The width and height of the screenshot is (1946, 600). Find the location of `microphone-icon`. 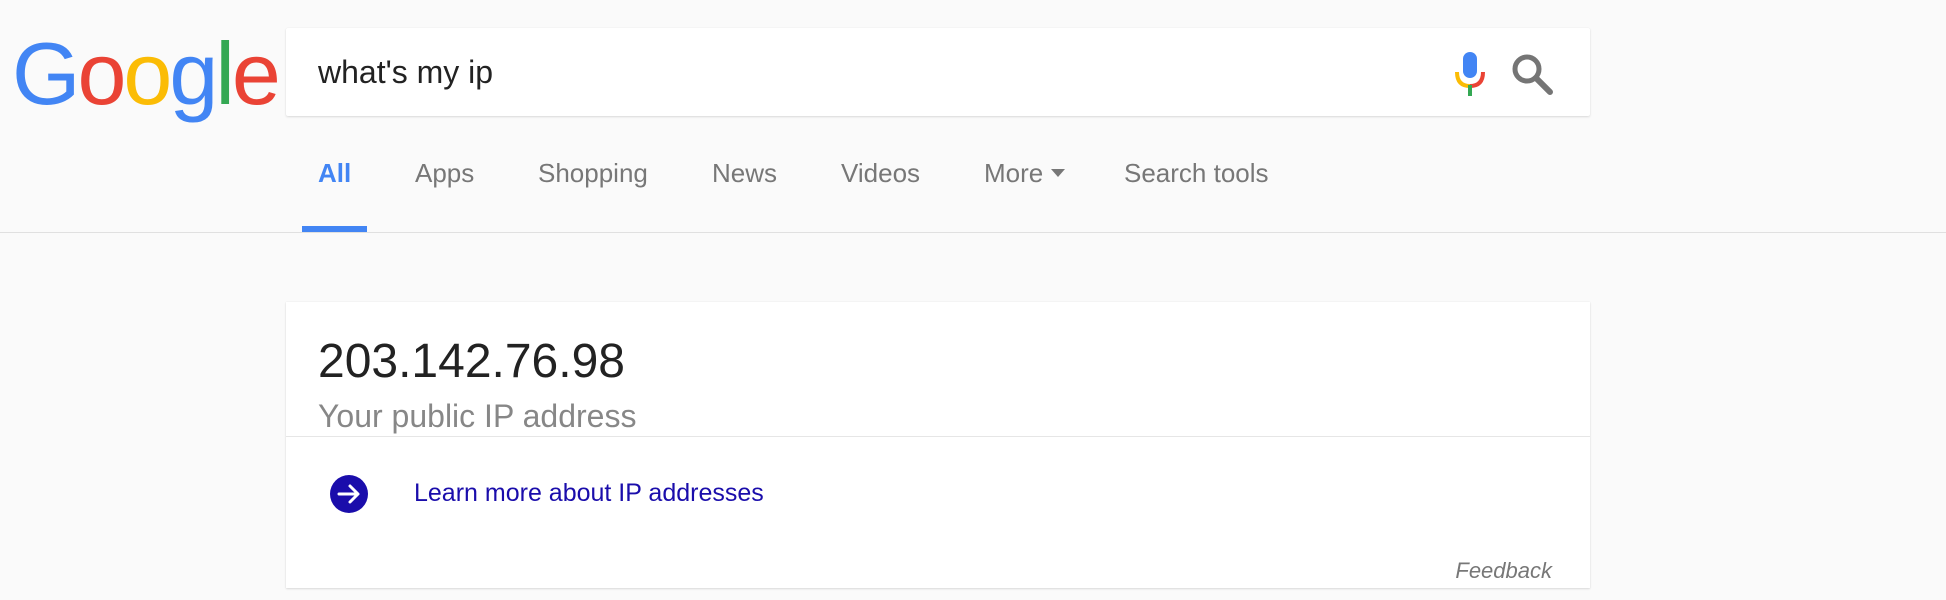

microphone-icon is located at coordinates (1470, 74).